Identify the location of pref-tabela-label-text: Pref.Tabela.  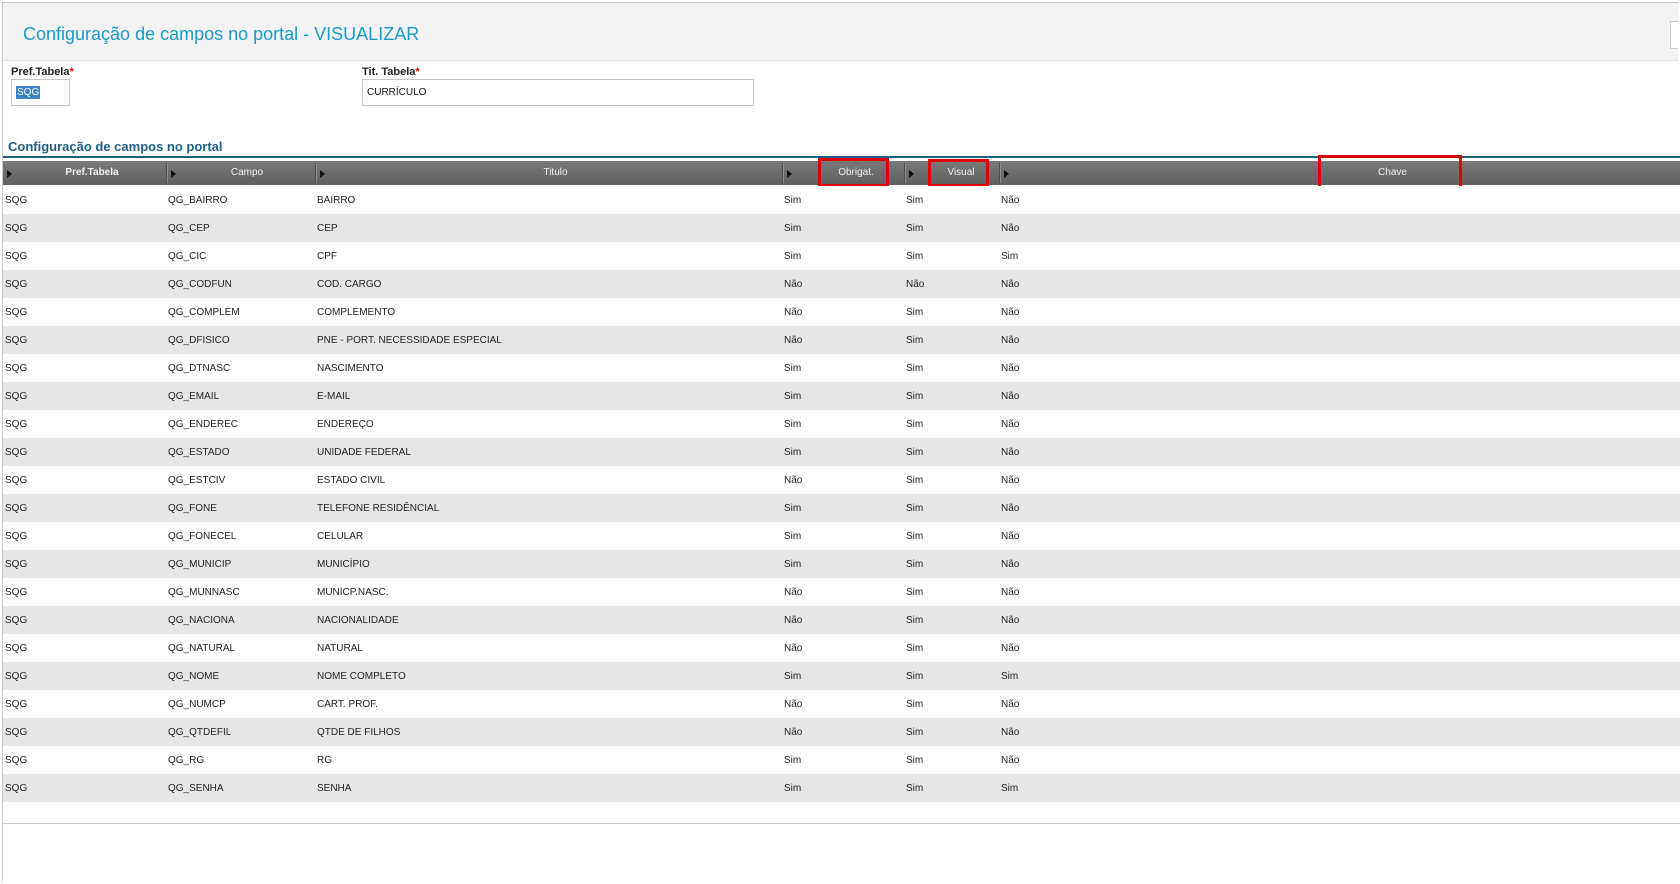
(40, 72).